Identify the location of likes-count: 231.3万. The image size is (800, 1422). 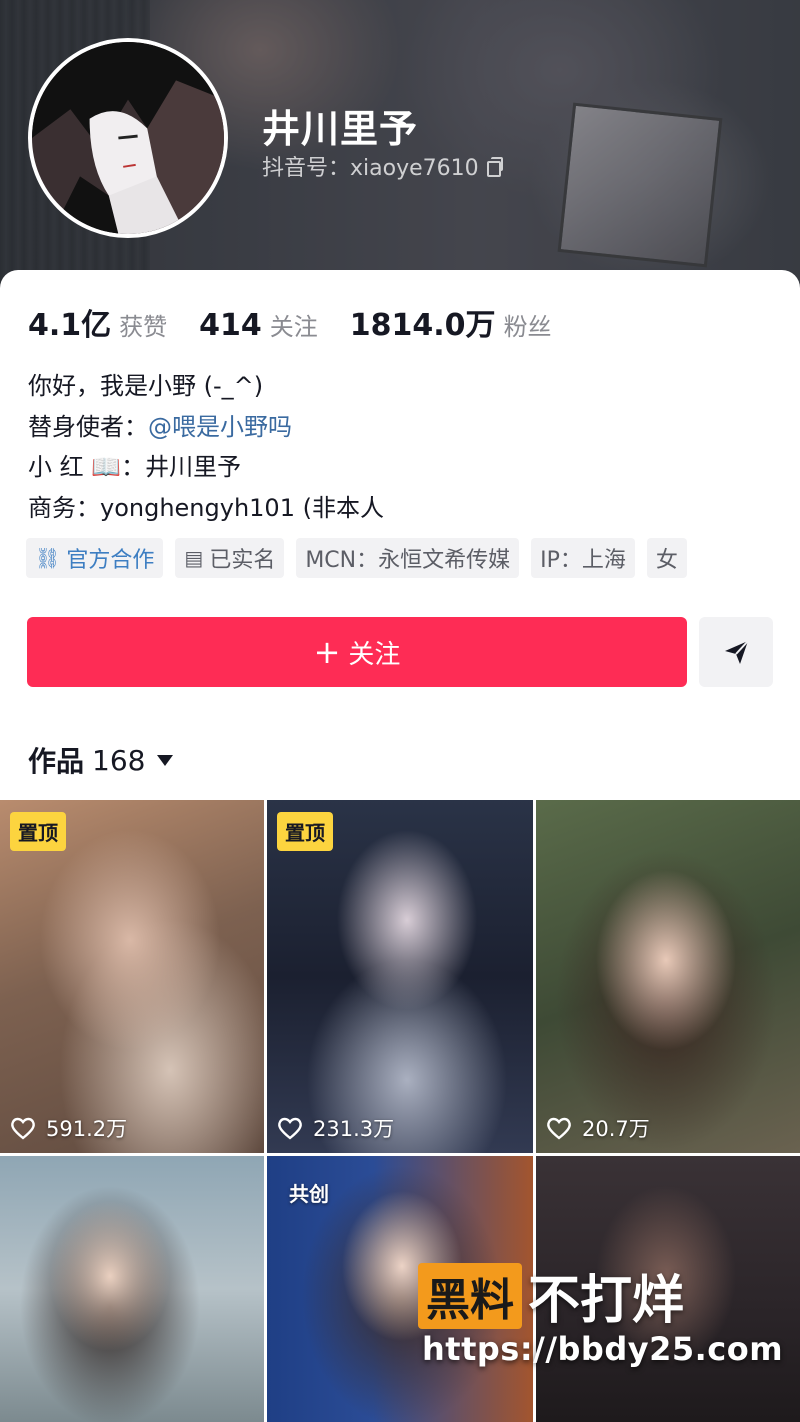
(354, 1129).